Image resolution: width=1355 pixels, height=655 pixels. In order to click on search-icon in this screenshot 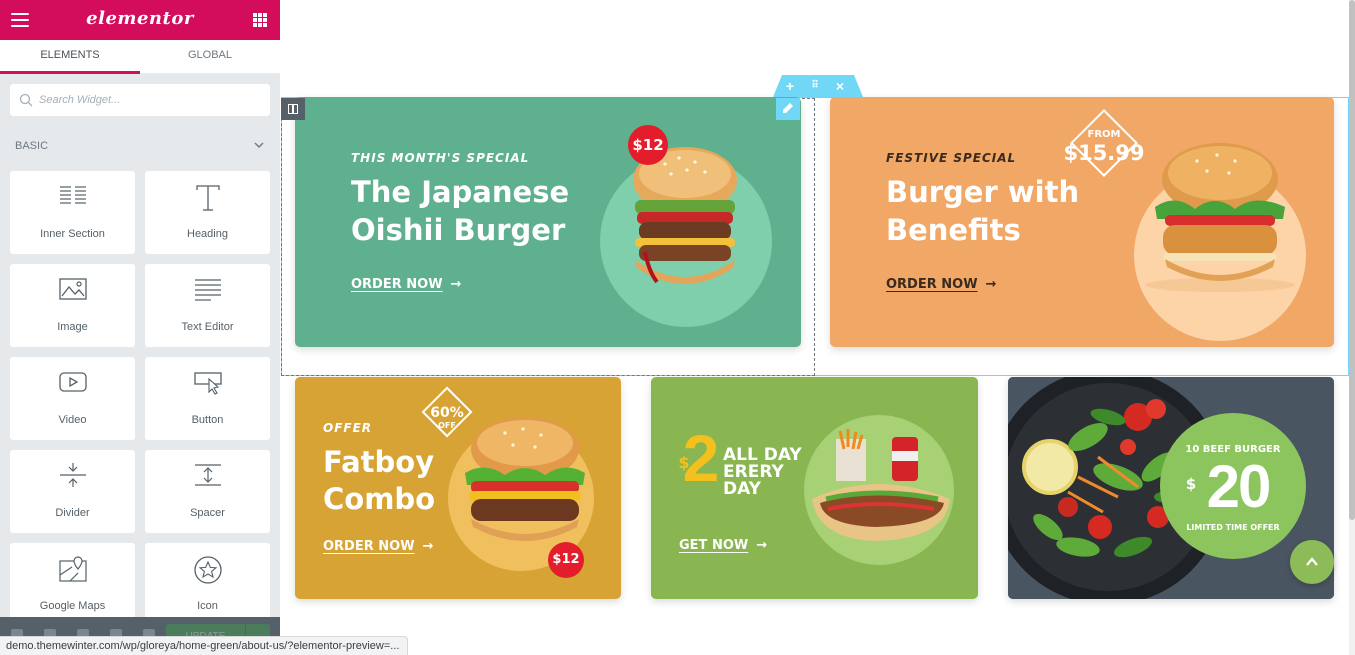, I will do `click(26, 100)`.